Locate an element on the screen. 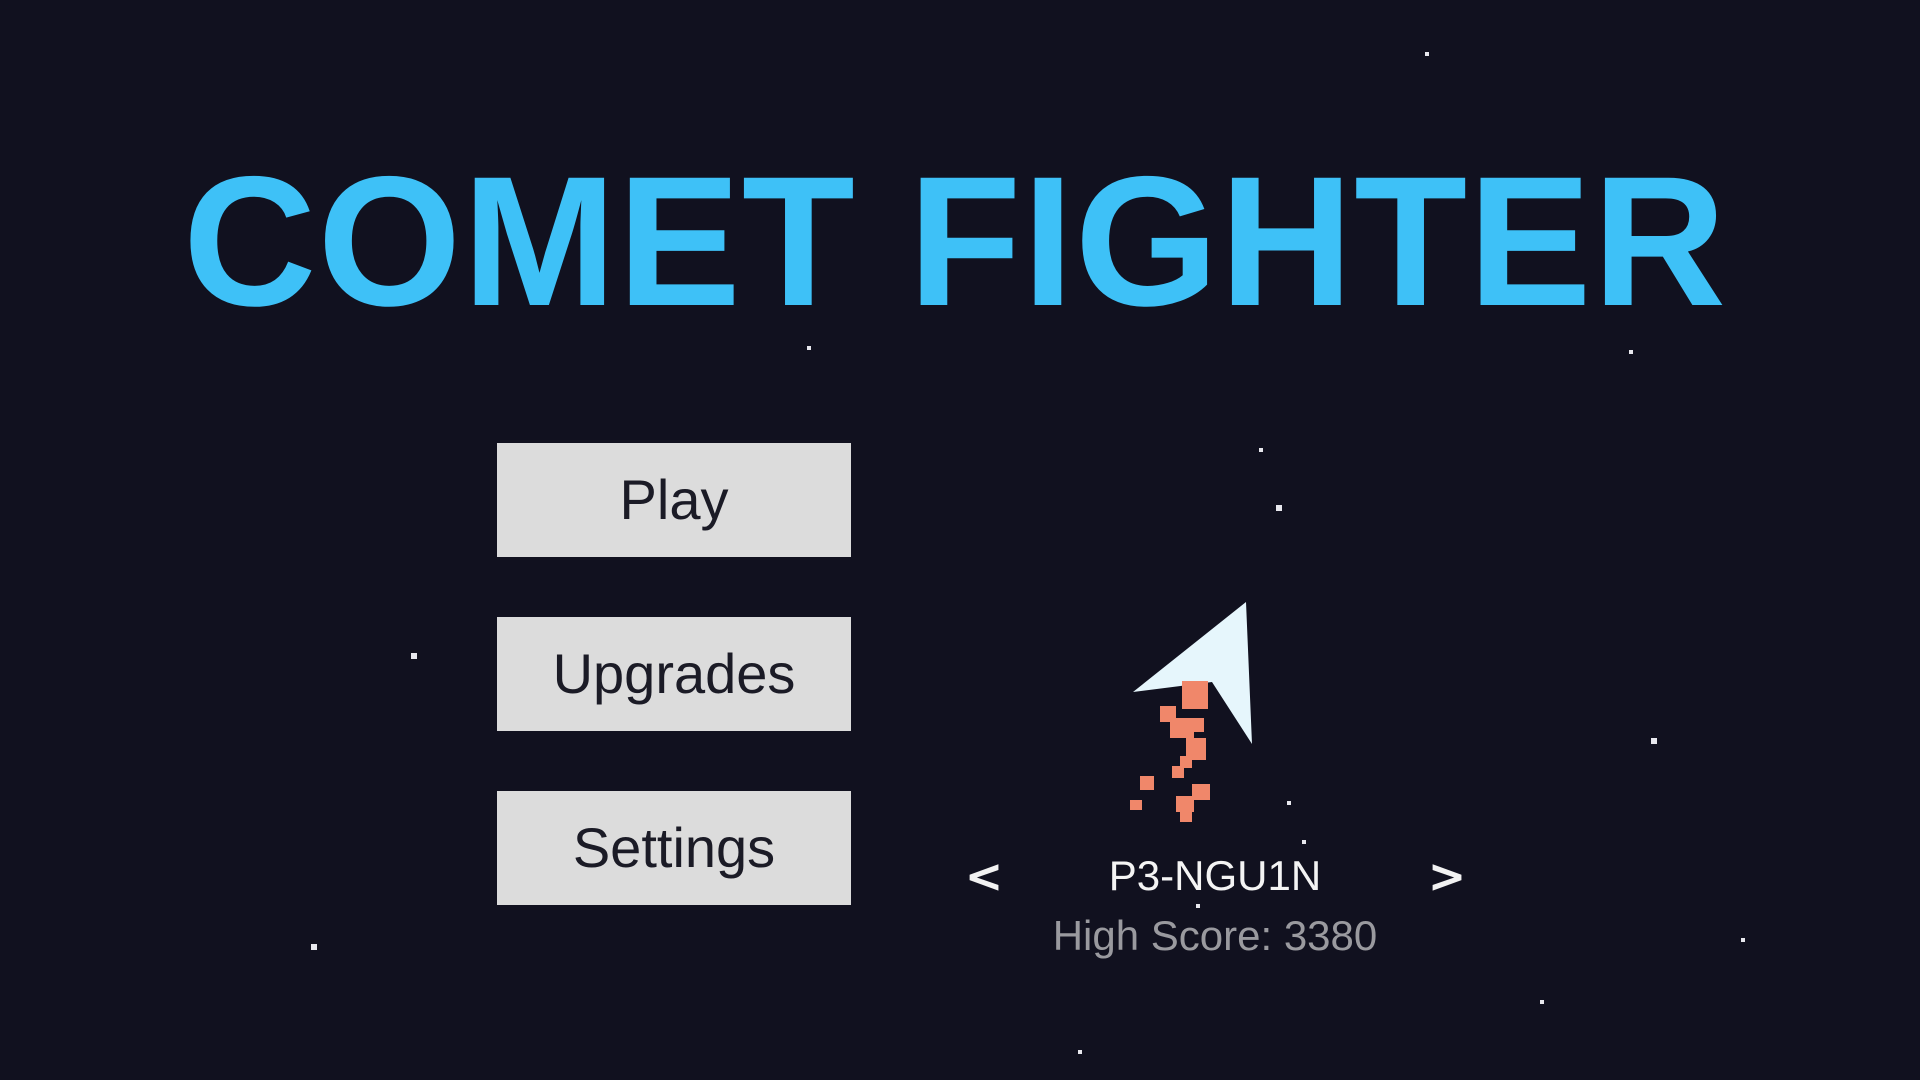 The image size is (1920, 1080). high-score-label: High Score: 3380 is located at coordinates (1215, 935).